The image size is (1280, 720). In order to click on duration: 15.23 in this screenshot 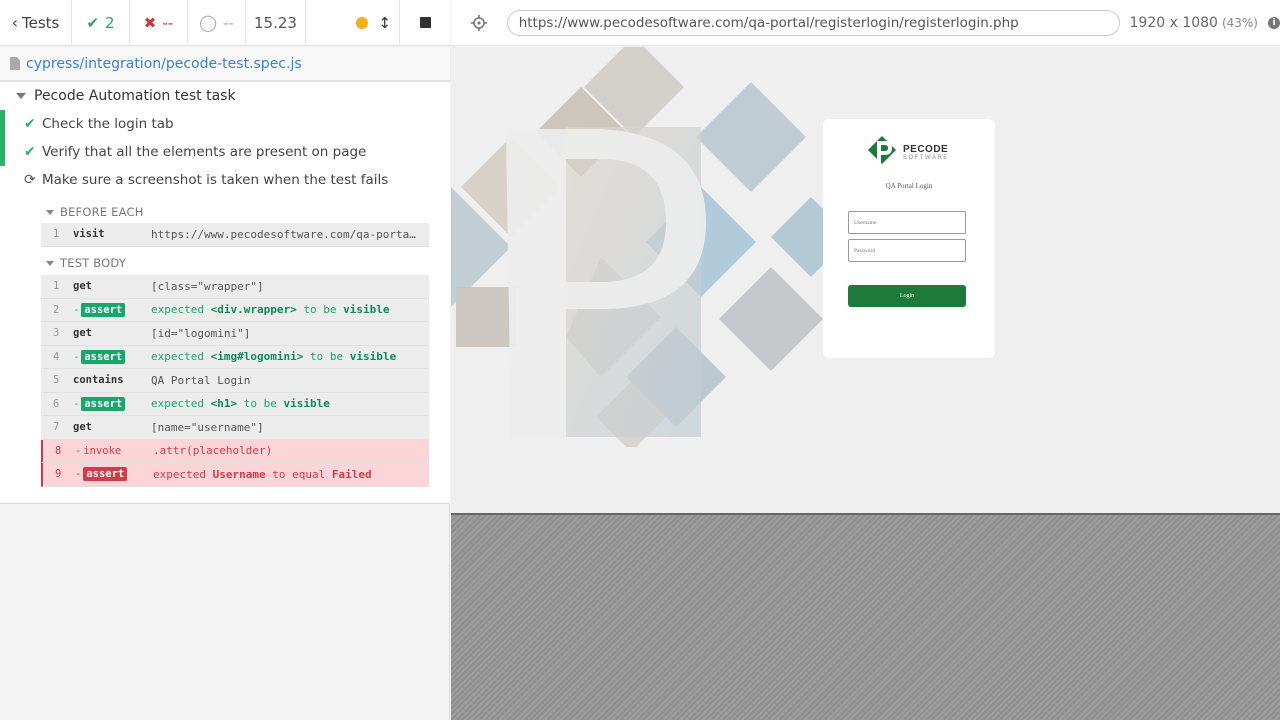, I will do `click(276, 23)`.